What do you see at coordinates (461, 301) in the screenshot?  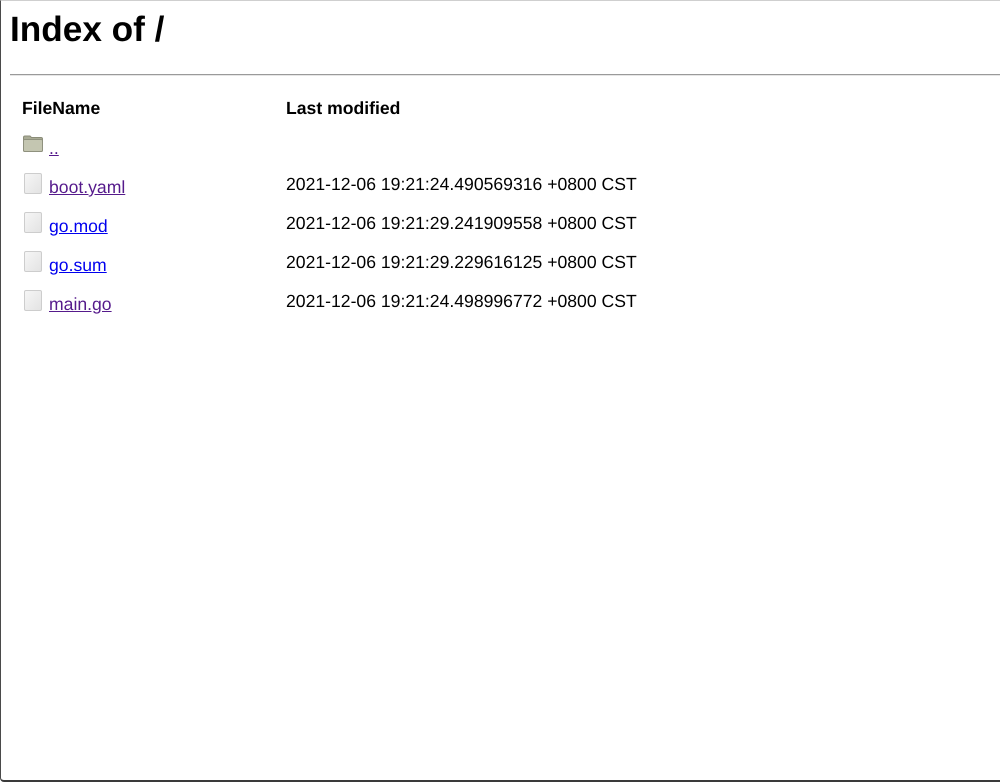 I see `modified-date: 2021-12-06 19:21:24.498996772 +0800 CST` at bounding box center [461, 301].